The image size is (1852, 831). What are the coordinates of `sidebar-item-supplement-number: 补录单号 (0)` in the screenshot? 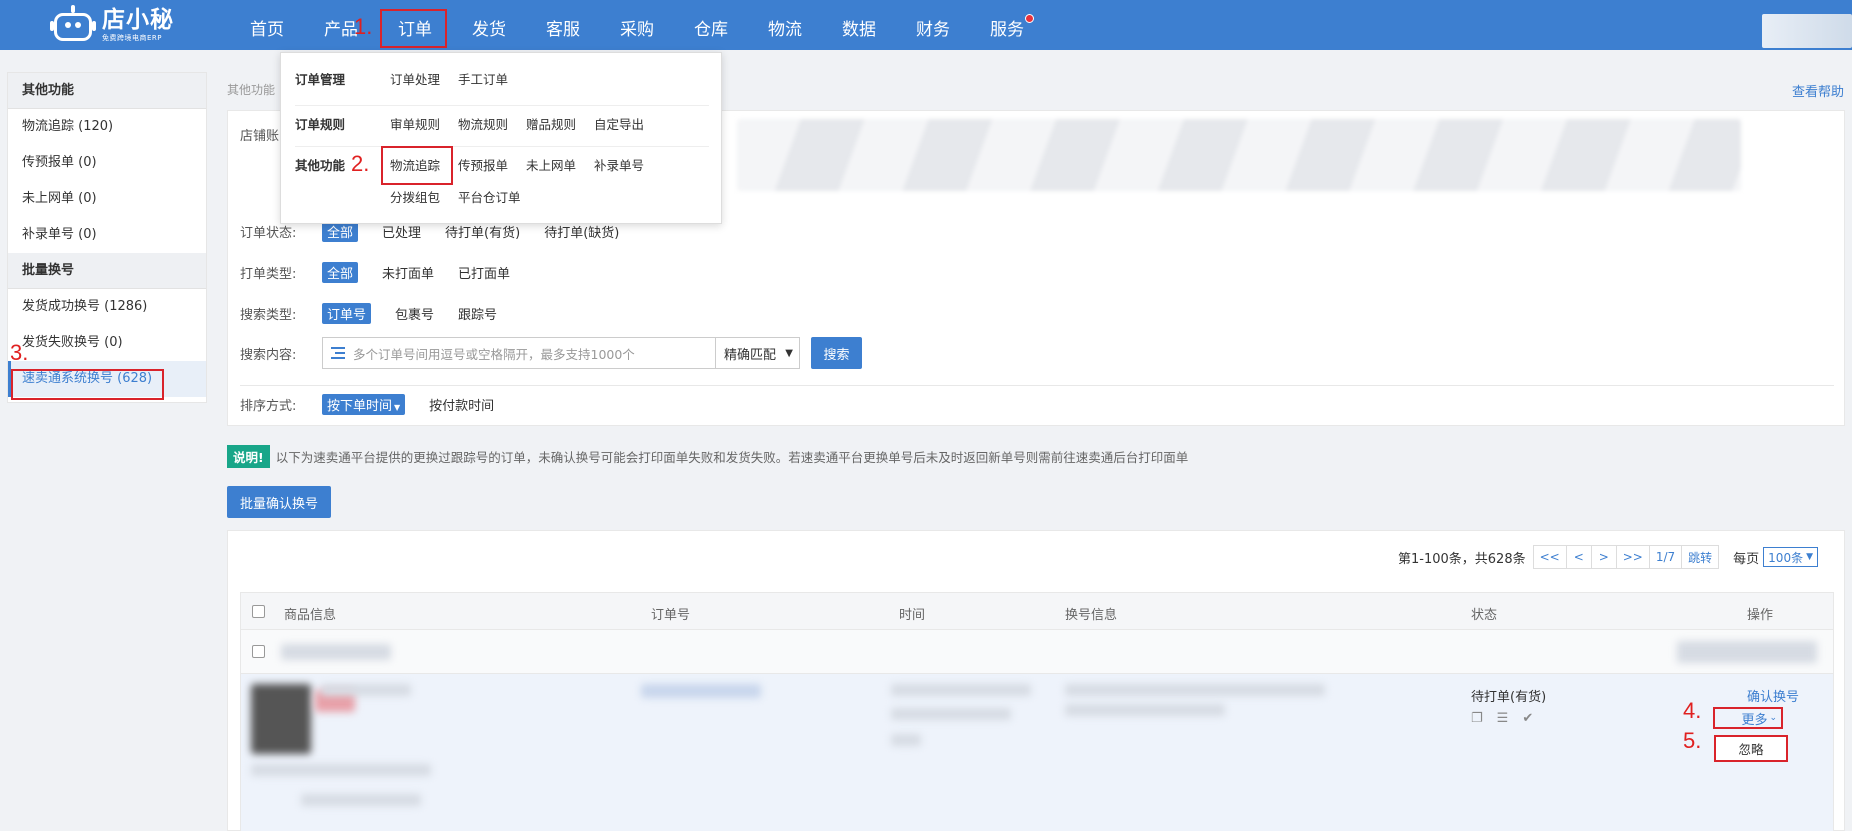 It's located at (107, 235).